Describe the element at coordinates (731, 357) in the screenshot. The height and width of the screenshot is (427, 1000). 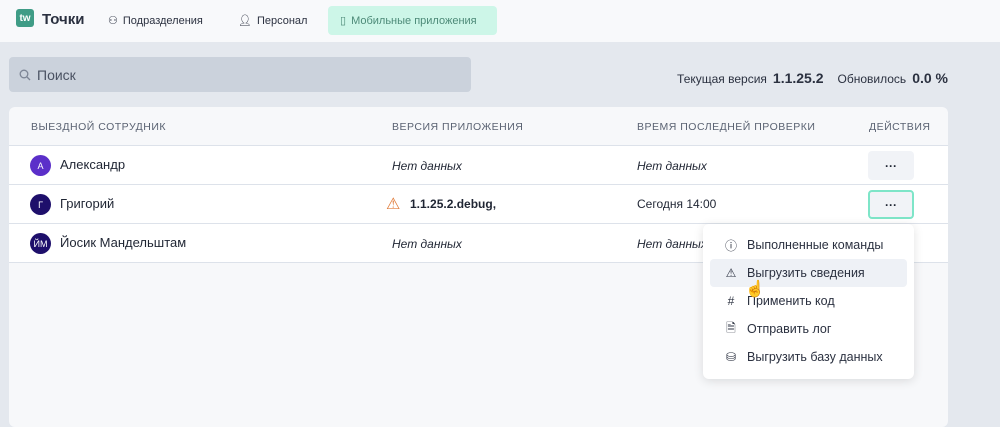
I see `database-icon: ⛁` at that location.